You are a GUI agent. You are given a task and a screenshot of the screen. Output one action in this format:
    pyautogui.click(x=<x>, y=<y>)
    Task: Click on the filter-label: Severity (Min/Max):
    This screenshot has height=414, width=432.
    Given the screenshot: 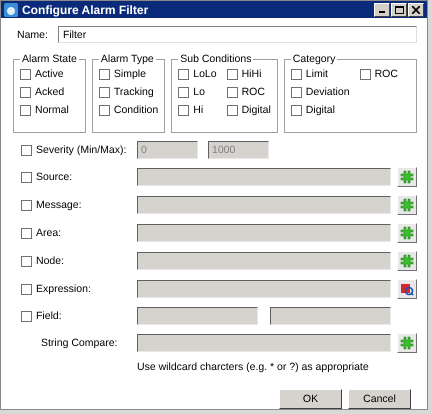 What is the action you would take?
    pyautogui.click(x=81, y=150)
    